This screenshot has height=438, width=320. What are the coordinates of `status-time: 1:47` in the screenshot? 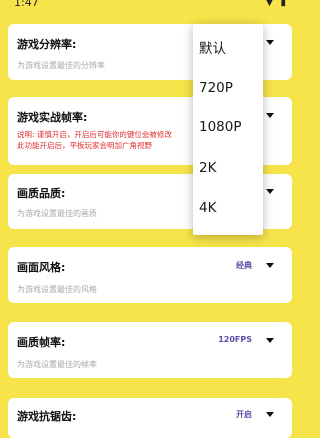 It's located at (26, 4).